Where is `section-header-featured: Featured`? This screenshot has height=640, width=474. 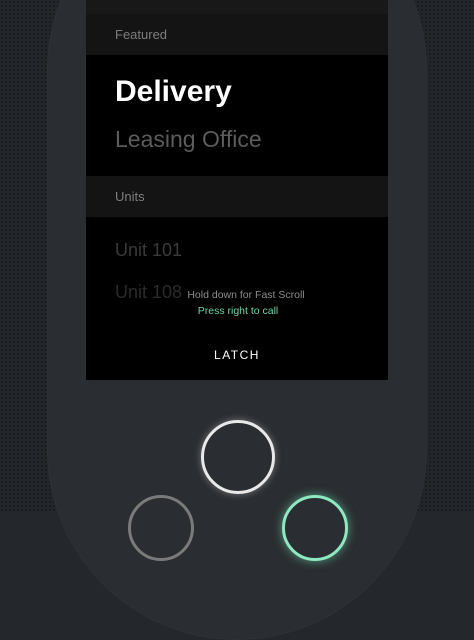 section-header-featured: Featured is located at coordinates (237, 34).